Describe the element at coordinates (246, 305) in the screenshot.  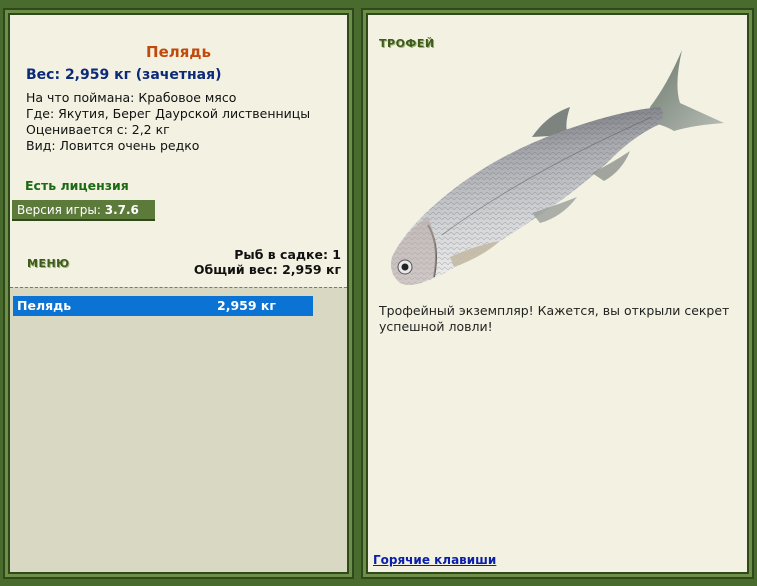
I see `list-item-weight: 2,959 кг` at that location.